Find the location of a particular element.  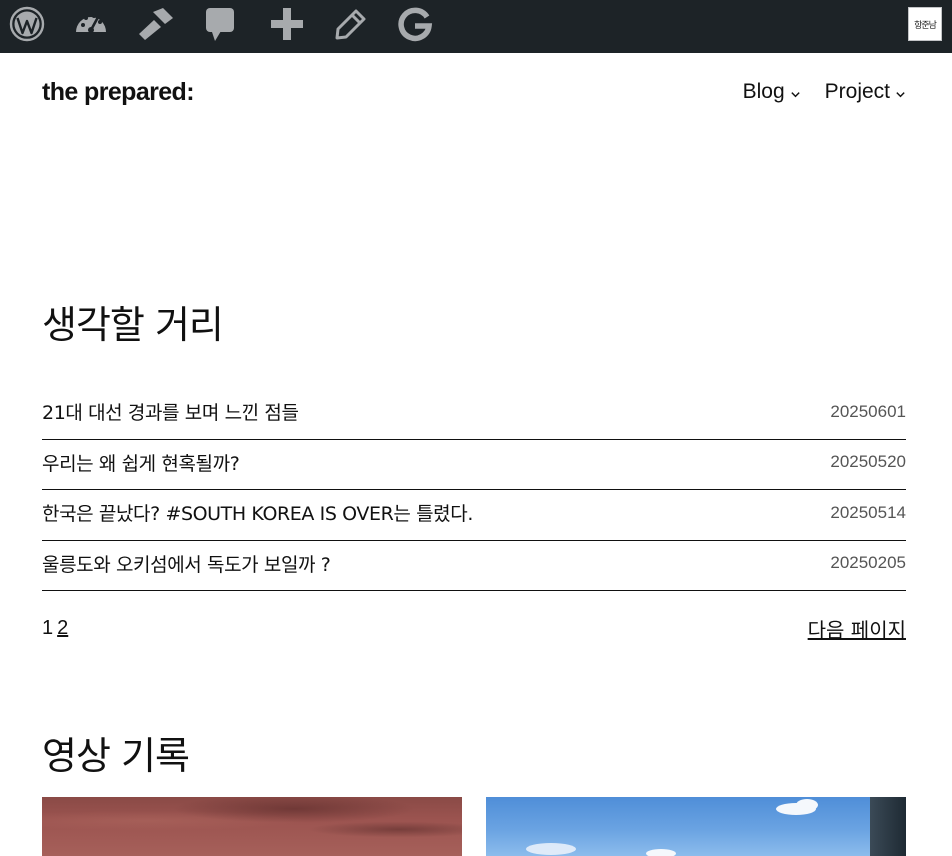

page-current: 1 is located at coordinates (48, 628).